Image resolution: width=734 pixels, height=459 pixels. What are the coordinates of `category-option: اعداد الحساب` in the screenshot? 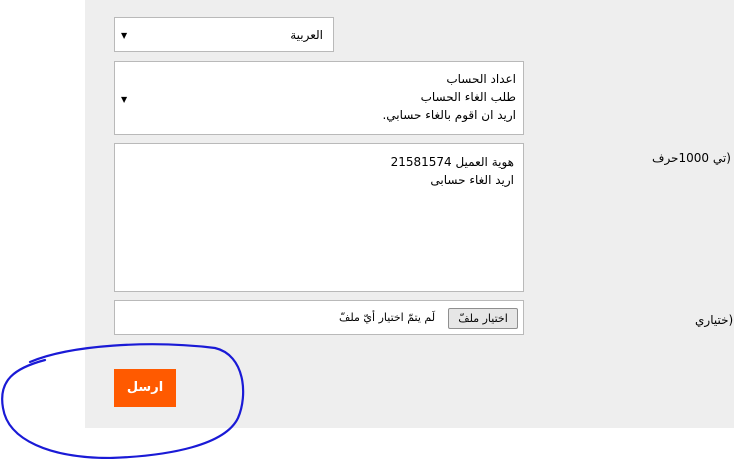 It's located at (481, 79).